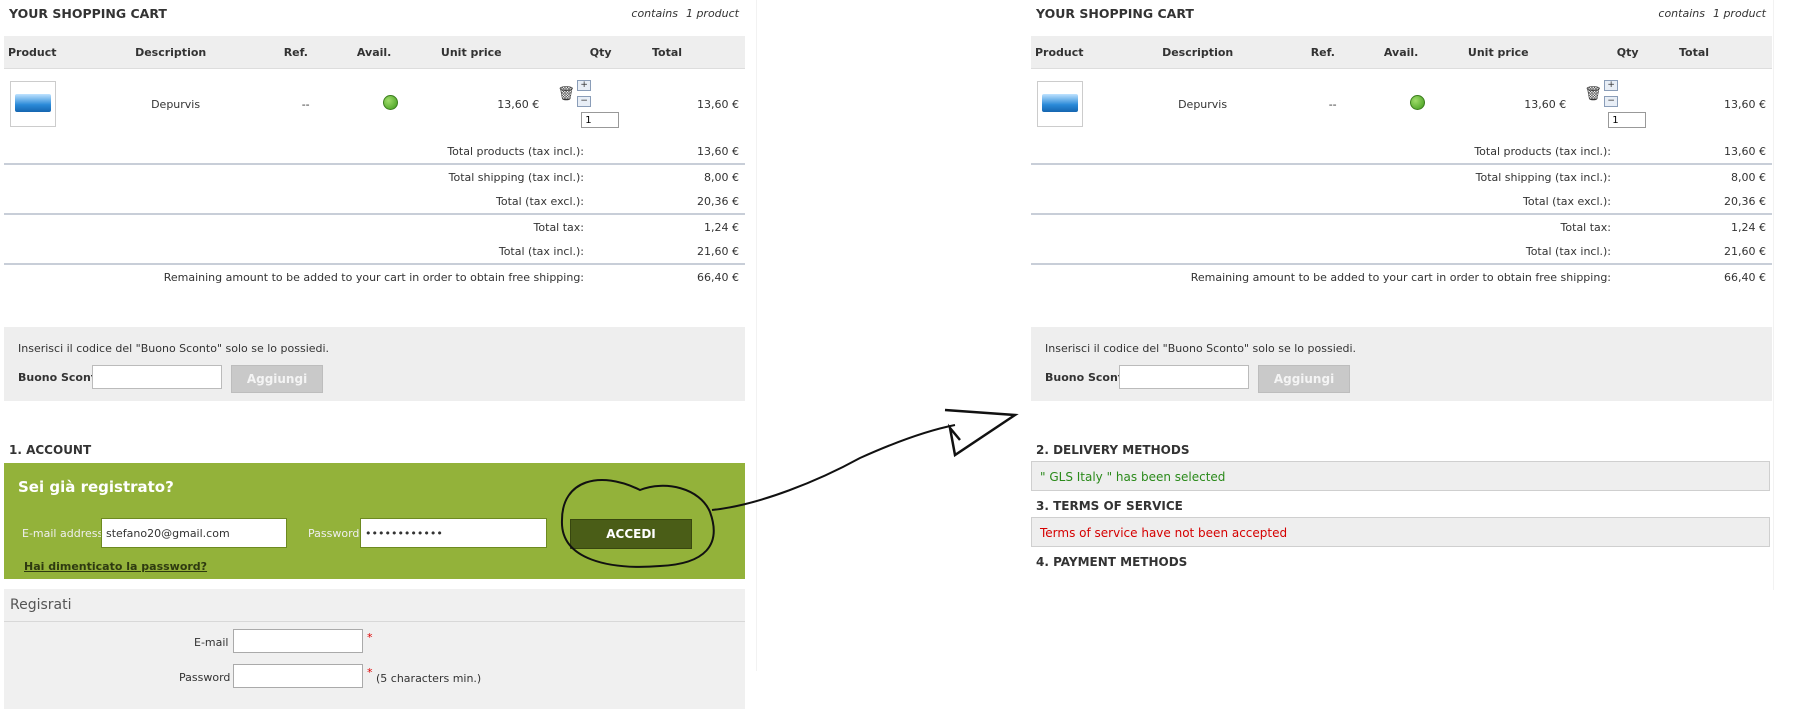 The height and width of the screenshot is (709, 1811). What do you see at coordinates (336, 533) in the screenshot?
I see `password-label: Password:` at bounding box center [336, 533].